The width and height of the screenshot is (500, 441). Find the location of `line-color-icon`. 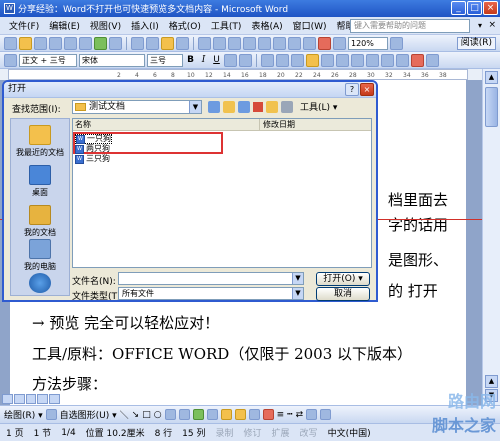

line-color-icon is located at coordinates (254, 414).